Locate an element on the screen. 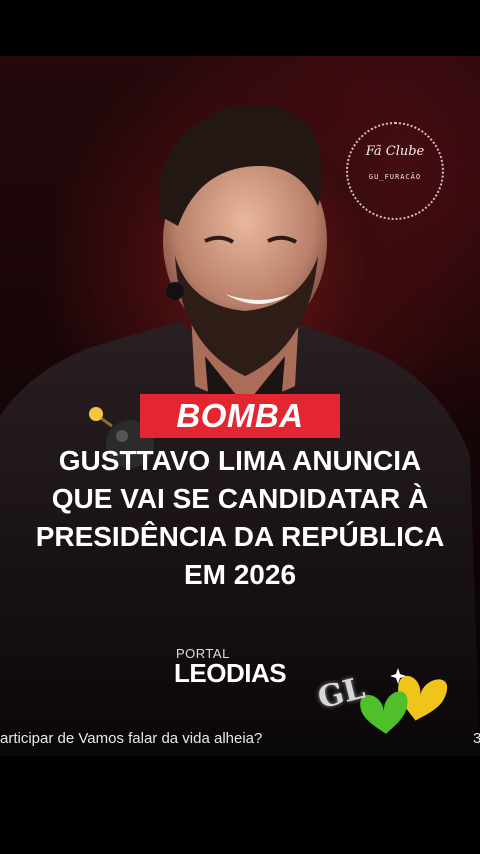 Image resolution: width=480 pixels, height=854 pixels. bomba-badge: BOMBA is located at coordinates (240, 416).